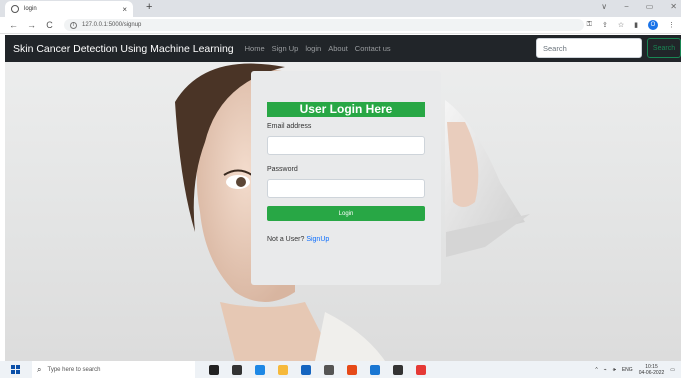 This screenshot has height=378, width=681. What do you see at coordinates (635, 370) in the screenshot?
I see `system-tray: ^ ⌁ 🕪 ENG 10:15 04-06-2022 ▭` at bounding box center [635, 370].